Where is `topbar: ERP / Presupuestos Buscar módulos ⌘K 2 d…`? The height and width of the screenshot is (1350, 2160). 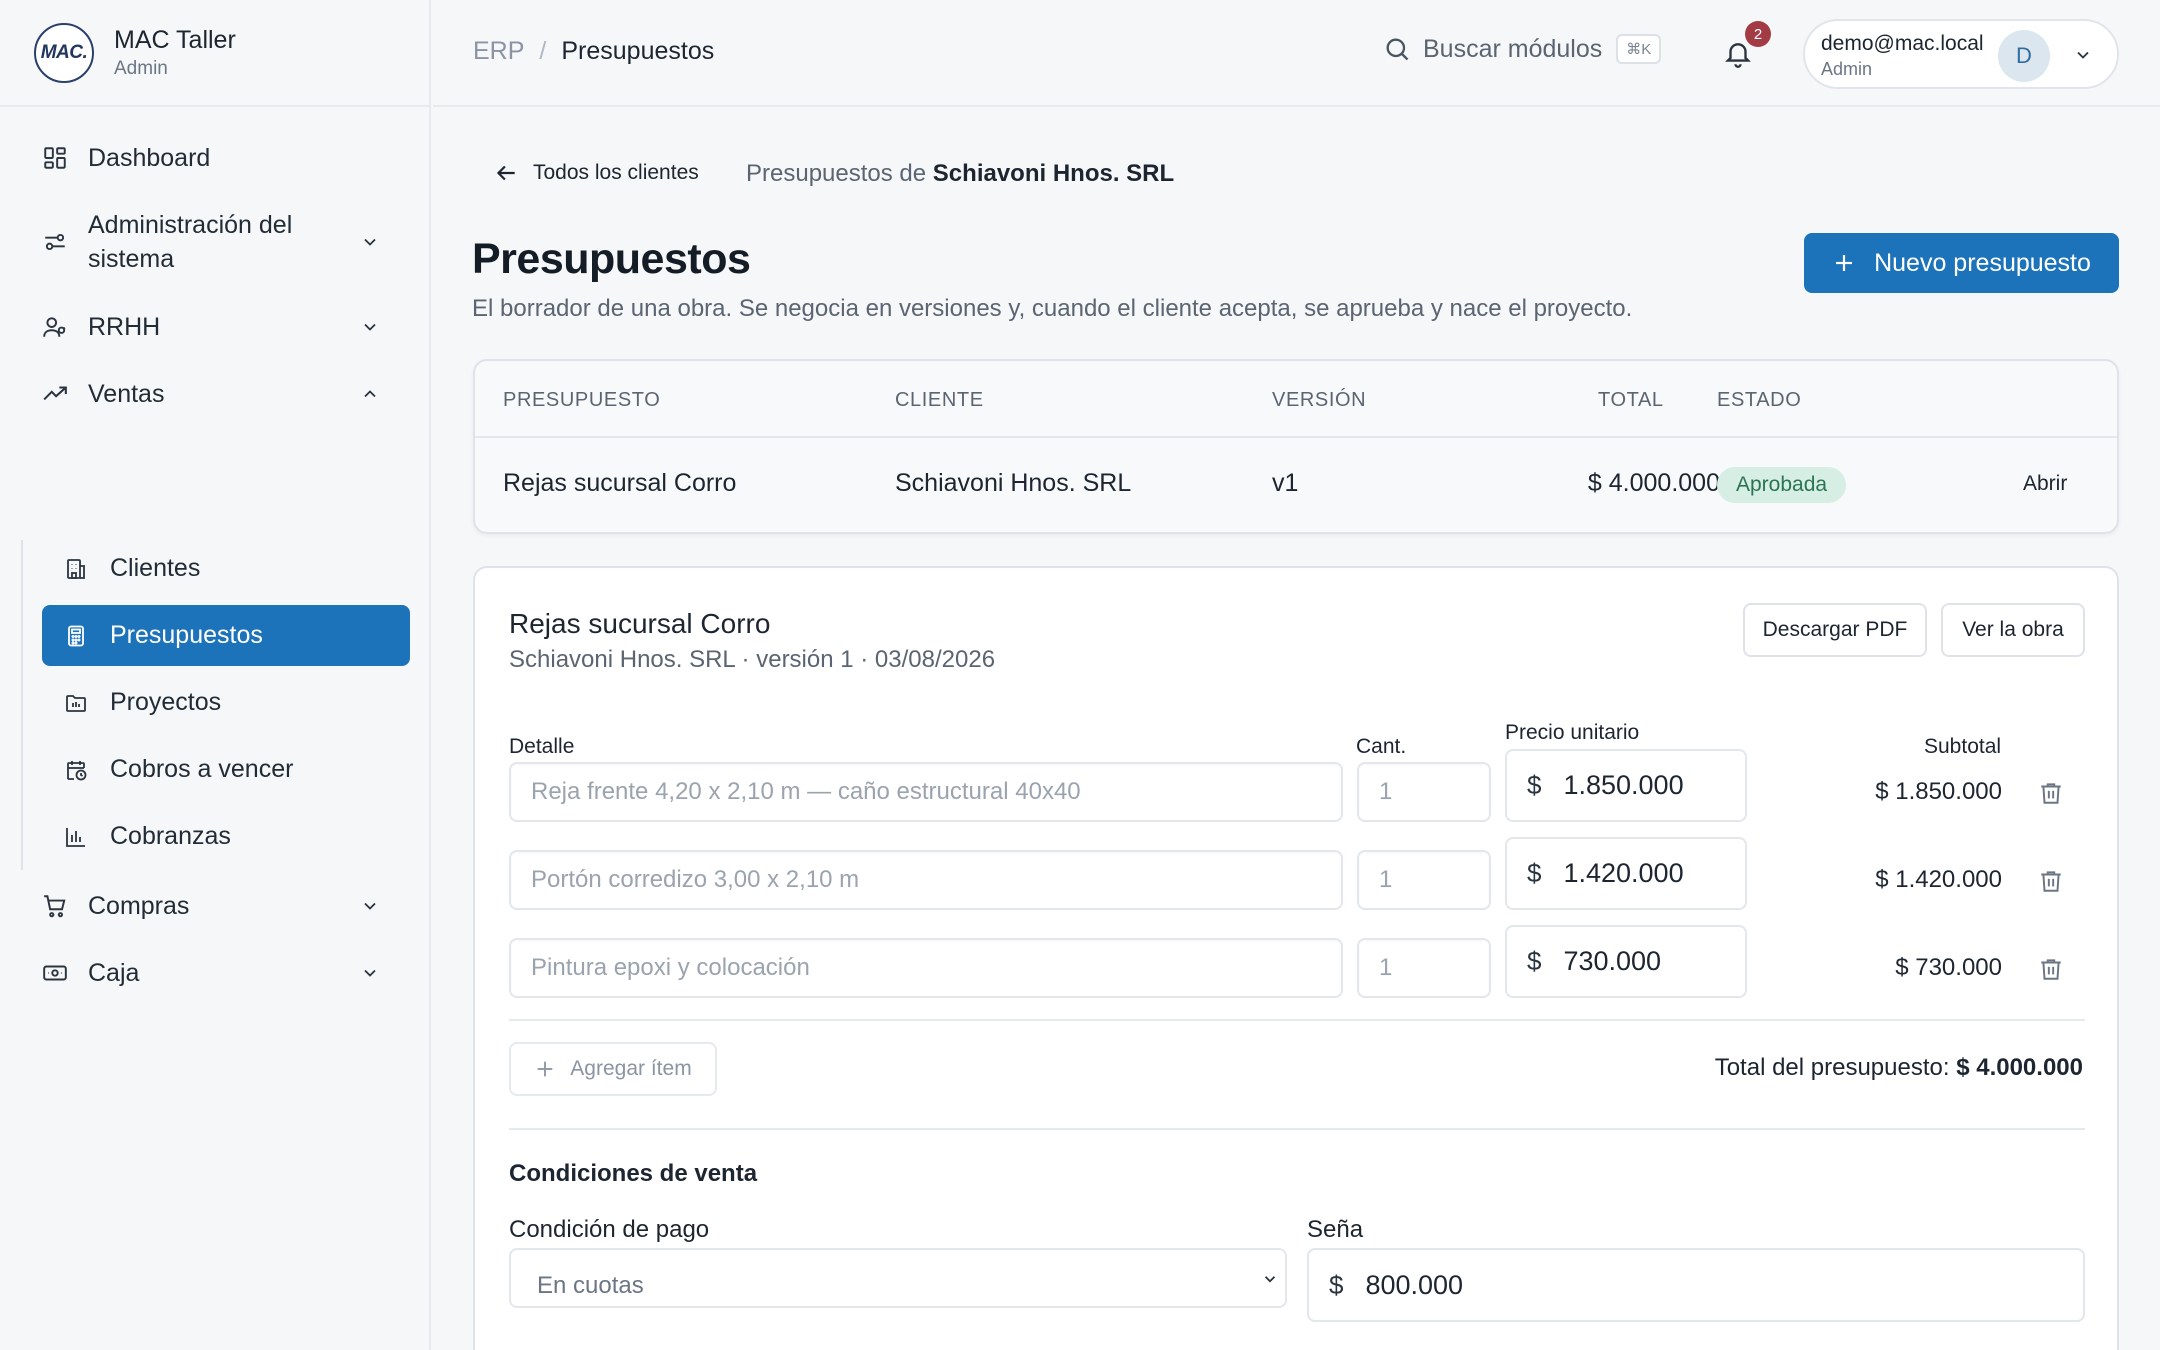 topbar: ERP / Presupuestos Buscar módulos ⌘K 2 d… is located at coordinates (1296, 53).